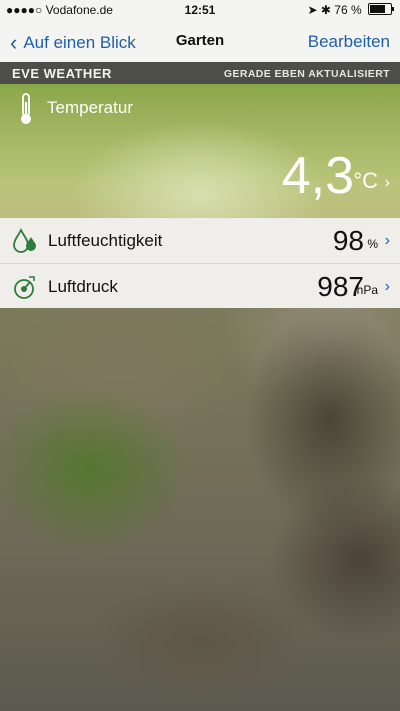 The image size is (400, 711). Describe the element at coordinates (381, 9) in the screenshot. I see `battery-icon` at that location.